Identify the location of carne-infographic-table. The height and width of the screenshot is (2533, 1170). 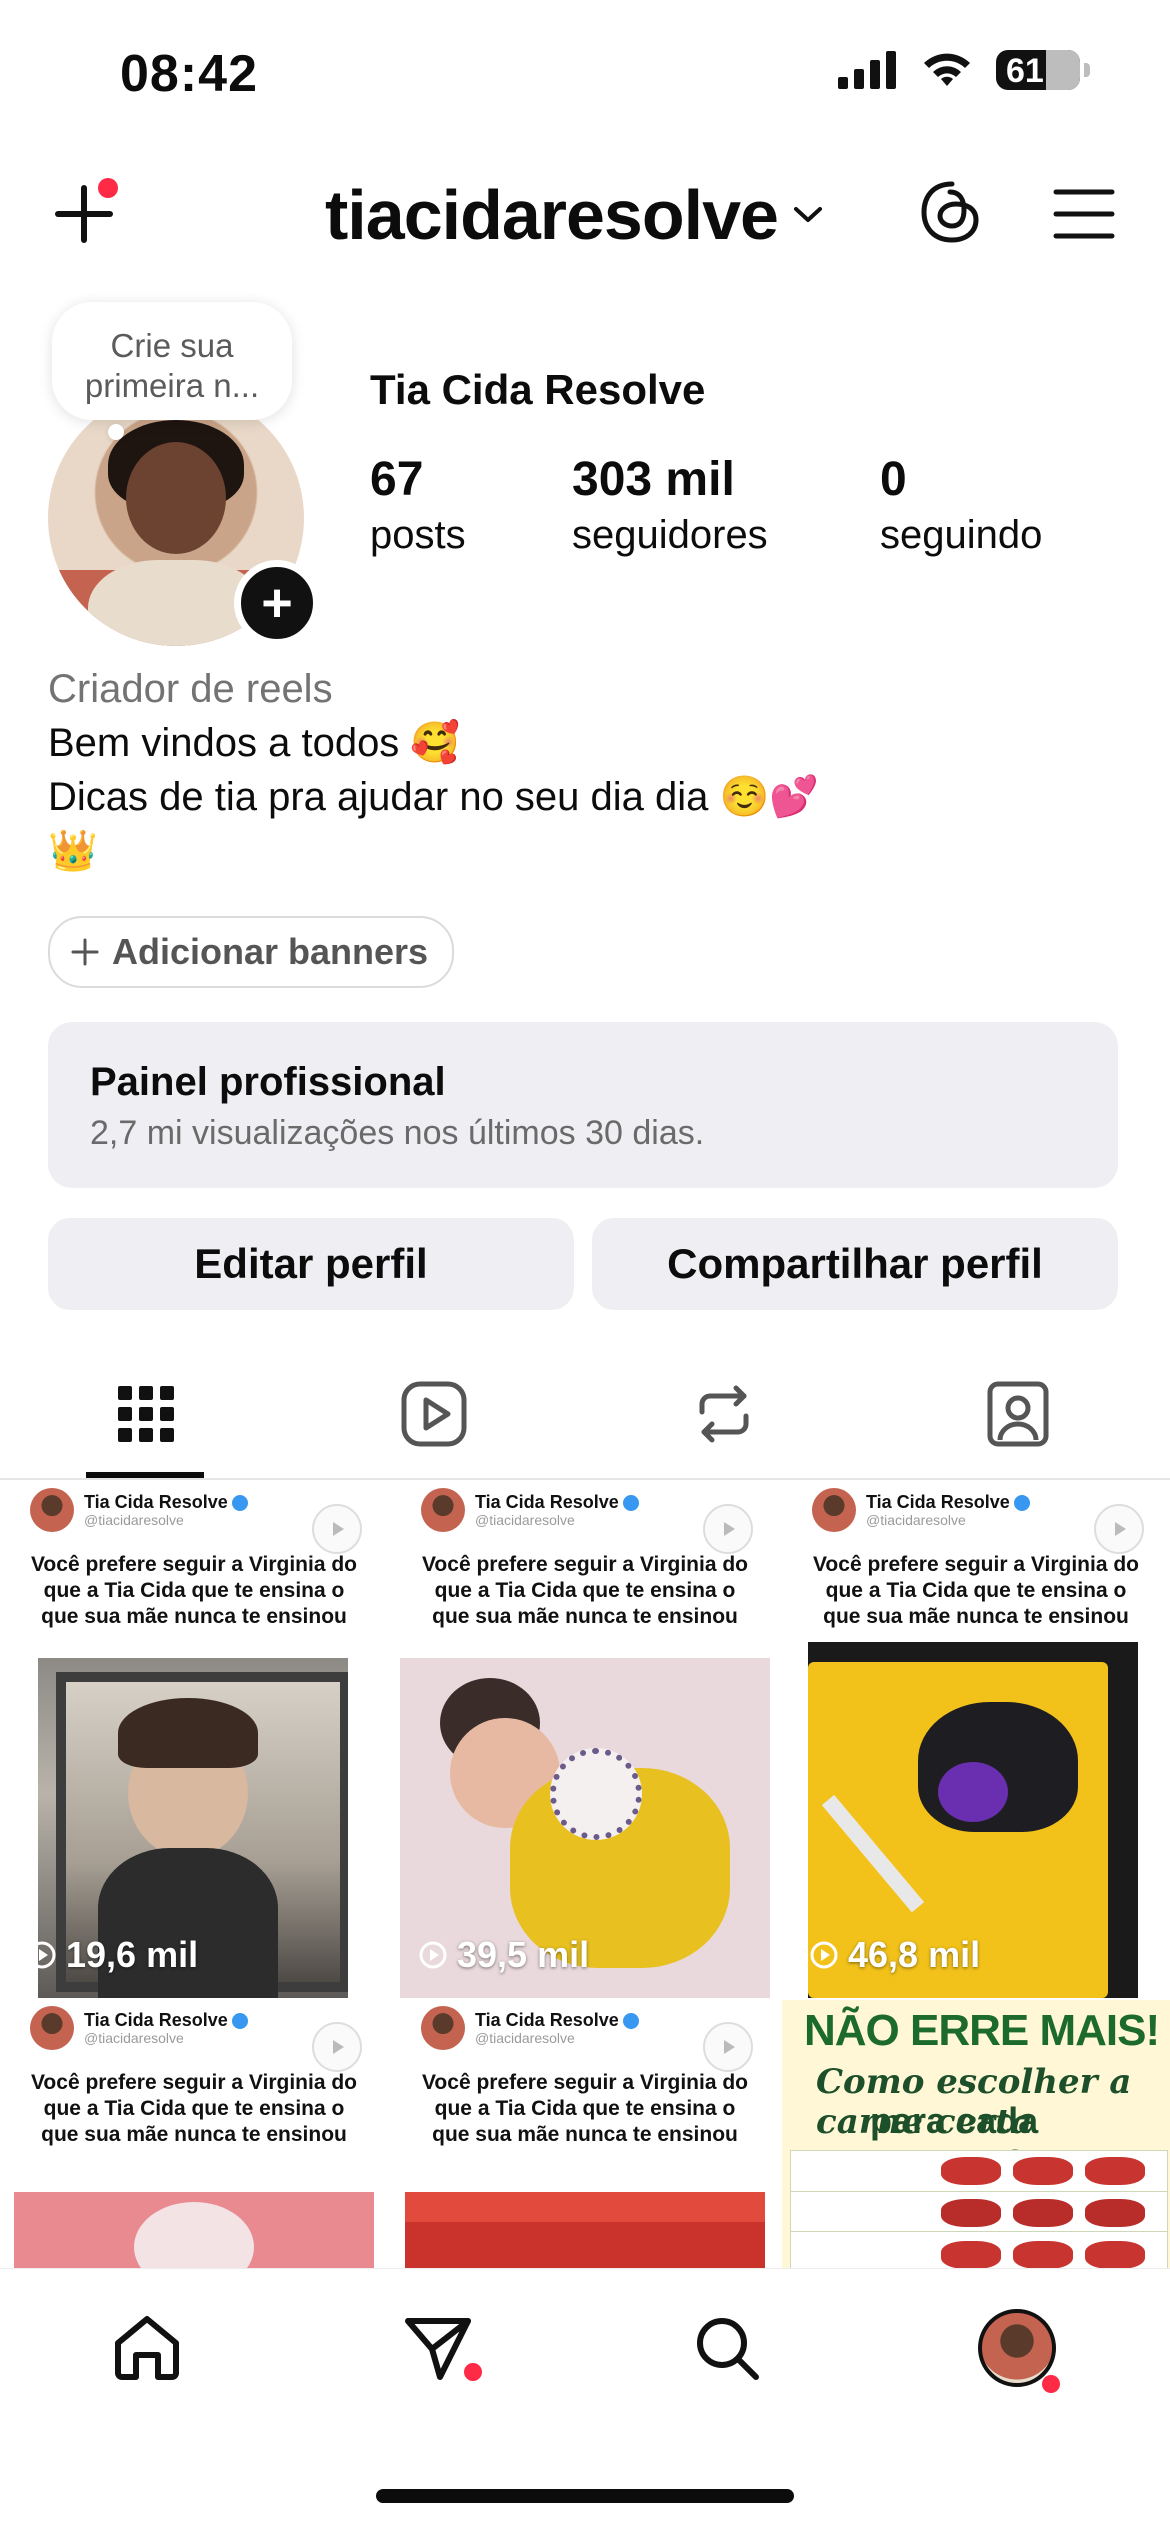
(979, 2210).